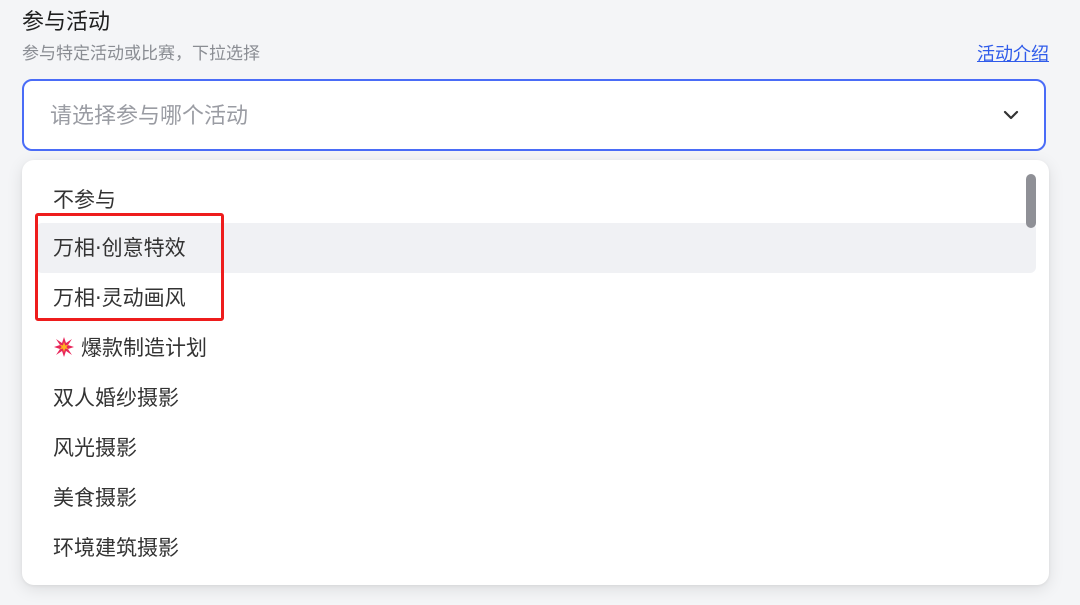 This screenshot has width=1080, height=605. What do you see at coordinates (95, 498) in the screenshot?
I see `option-label: 美食摄影` at bounding box center [95, 498].